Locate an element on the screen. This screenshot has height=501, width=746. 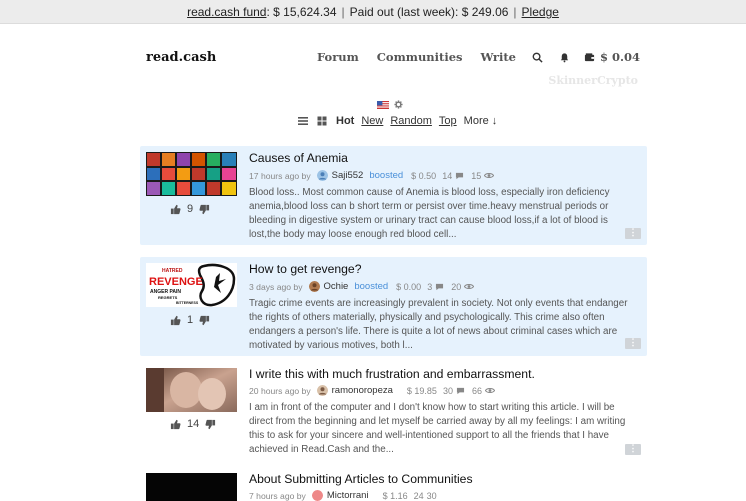
balance-value: $ 0.04 is located at coordinates (619, 57).